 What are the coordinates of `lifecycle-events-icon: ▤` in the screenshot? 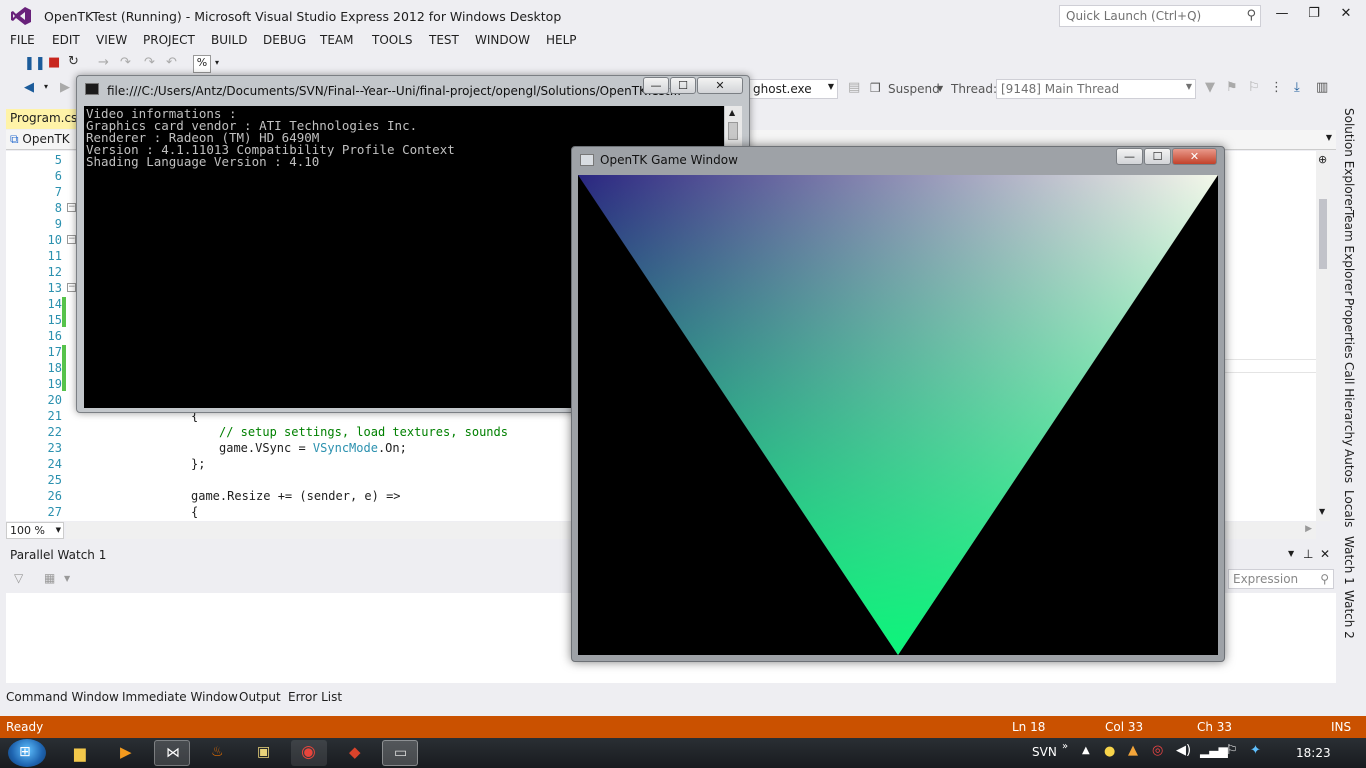 It's located at (854, 87).